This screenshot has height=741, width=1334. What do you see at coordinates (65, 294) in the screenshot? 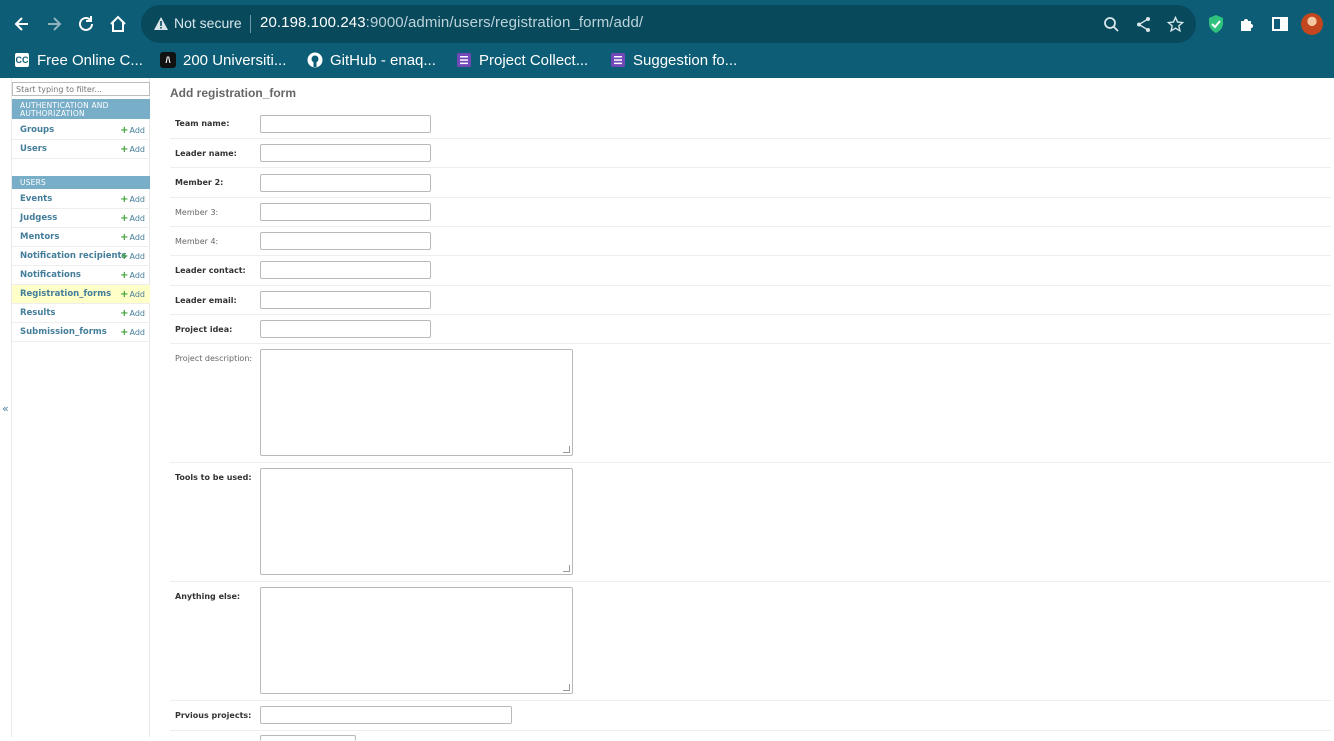
I see `sidebar-item-label: Registration_forms` at bounding box center [65, 294].